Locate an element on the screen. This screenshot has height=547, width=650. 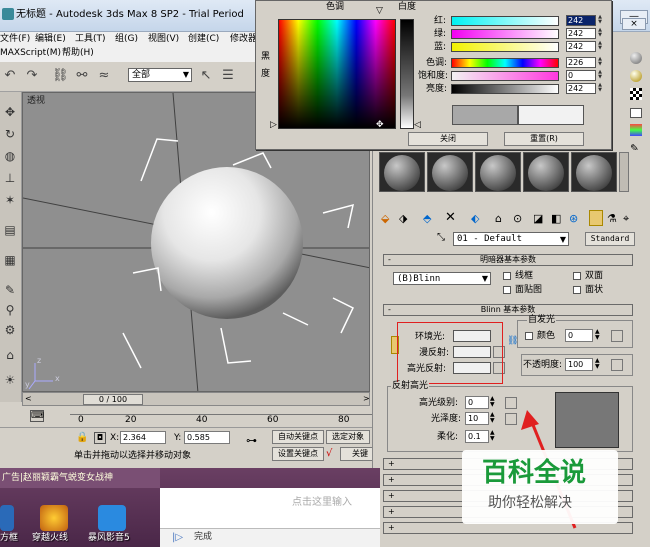
menu-view: 视图(V) is located at coordinates (163, 39).